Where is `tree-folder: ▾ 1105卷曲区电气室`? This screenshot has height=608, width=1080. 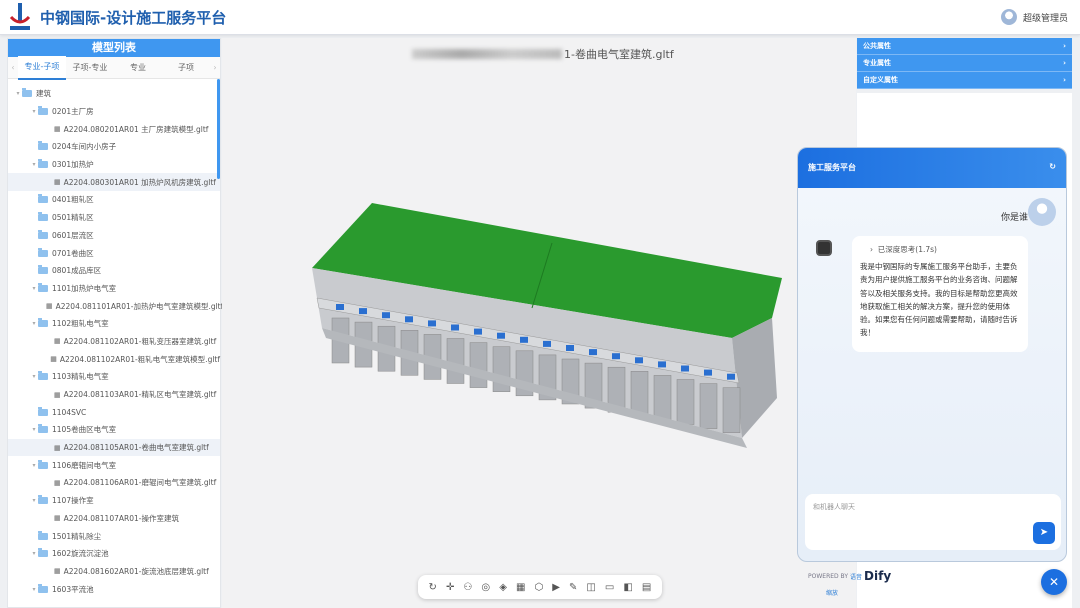
tree-folder: ▾ 1105卷曲区电气室 is located at coordinates (114, 430).